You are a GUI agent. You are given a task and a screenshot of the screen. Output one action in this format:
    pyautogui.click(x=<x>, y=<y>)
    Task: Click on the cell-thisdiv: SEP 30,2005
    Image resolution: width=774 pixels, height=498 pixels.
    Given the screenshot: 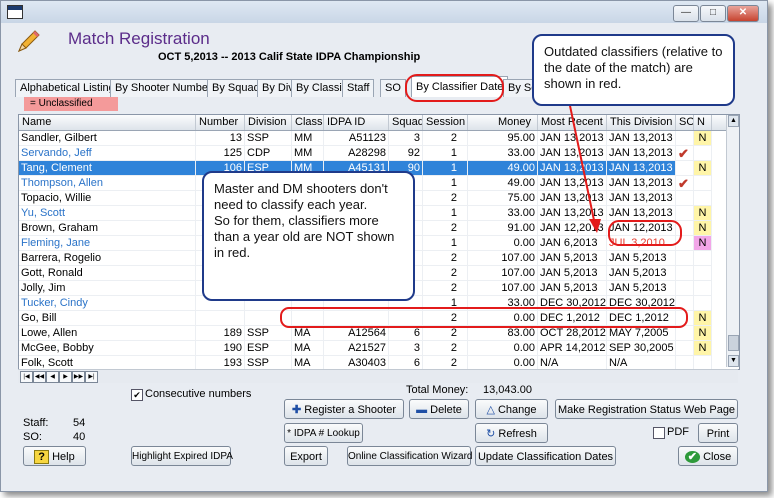 What is the action you would take?
    pyautogui.click(x=641, y=348)
    